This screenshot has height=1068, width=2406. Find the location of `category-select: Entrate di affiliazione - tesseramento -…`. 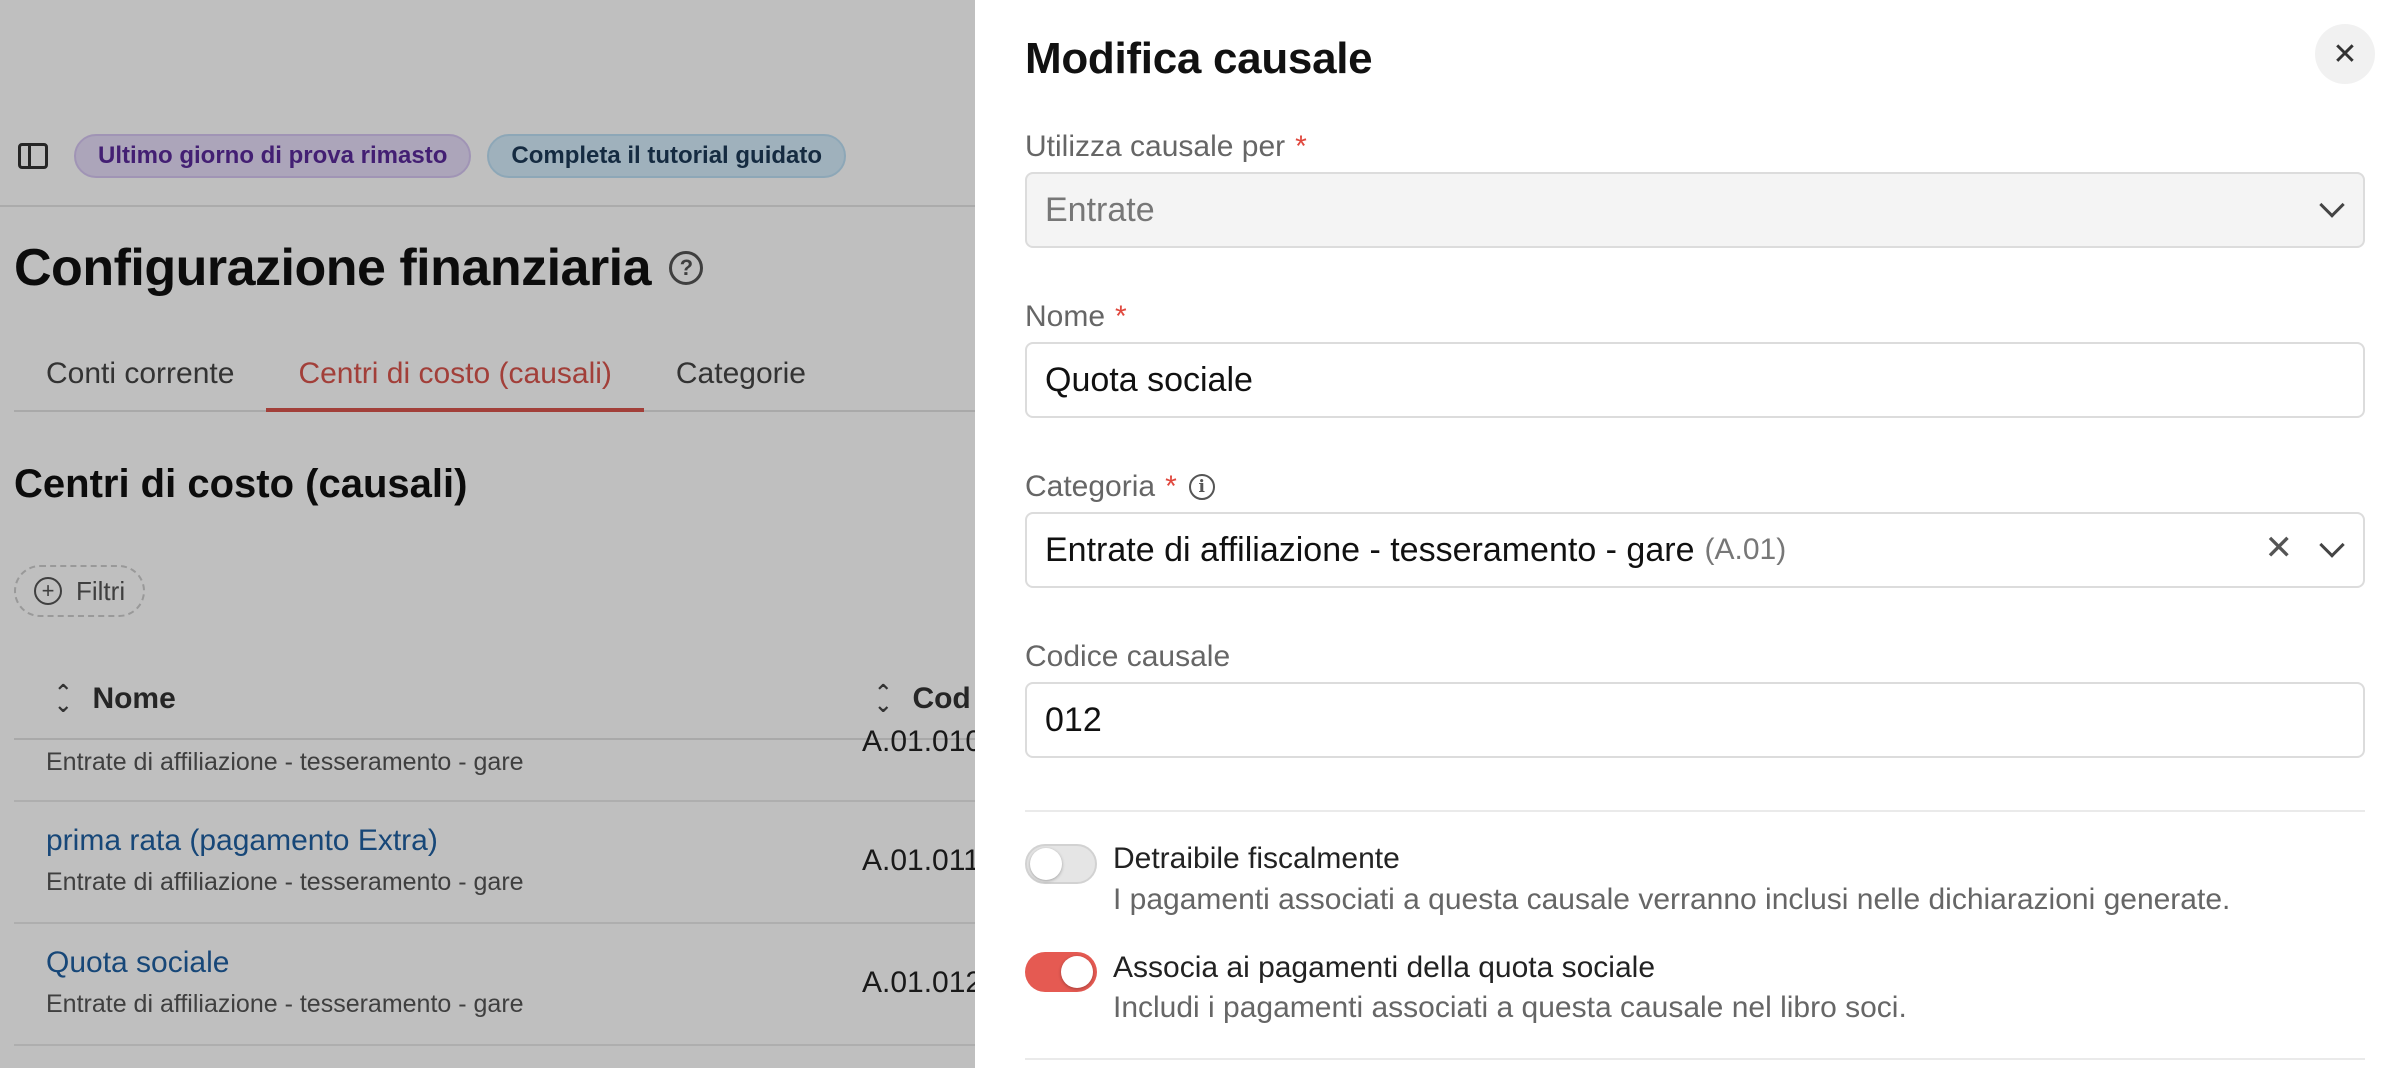

category-select: Entrate di affiliazione - tesseramento -… is located at coordinates (1695, 550).